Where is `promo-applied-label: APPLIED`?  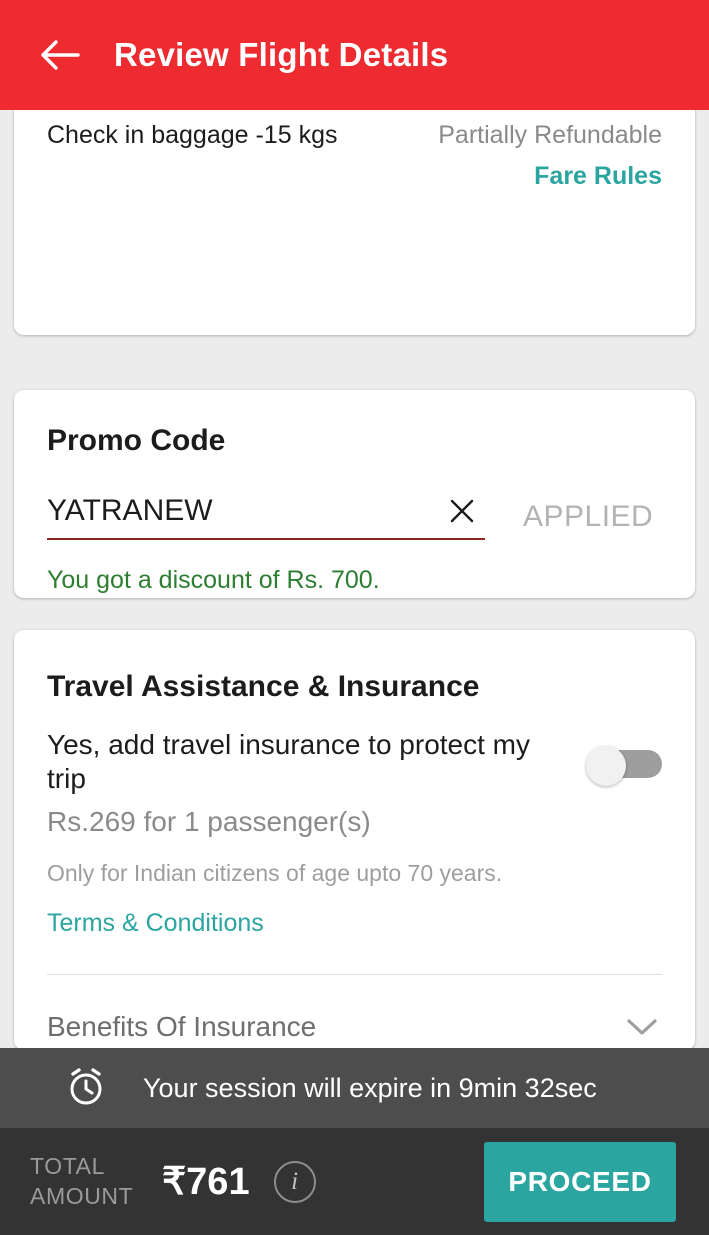 promo-applied-label: APPLIED is located at coordinates (588, 516).